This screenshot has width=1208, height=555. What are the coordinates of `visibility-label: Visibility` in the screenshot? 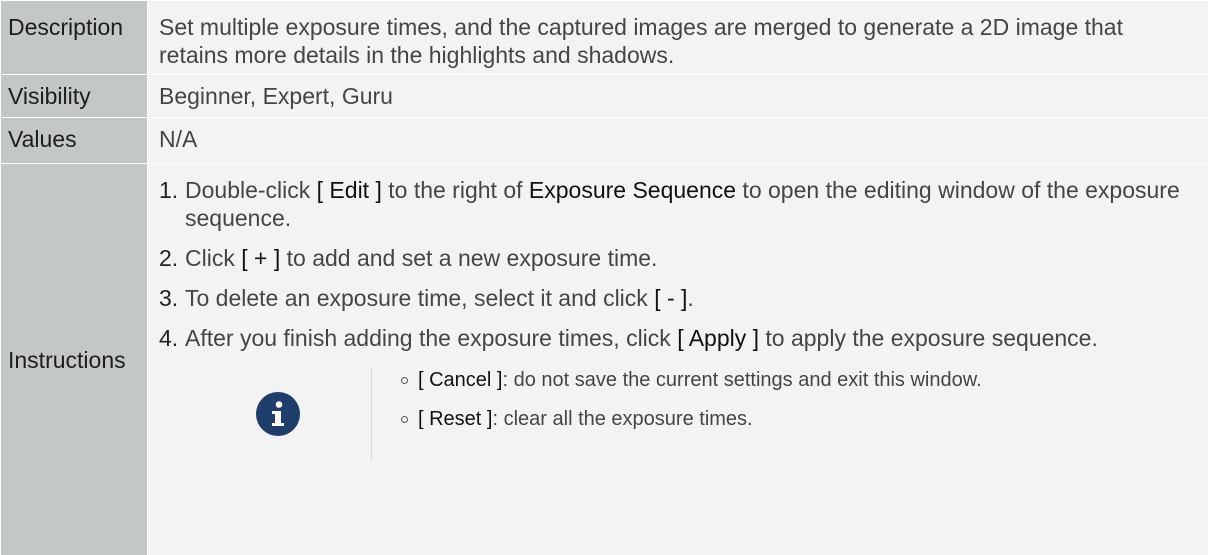 It's located at (74, 96).